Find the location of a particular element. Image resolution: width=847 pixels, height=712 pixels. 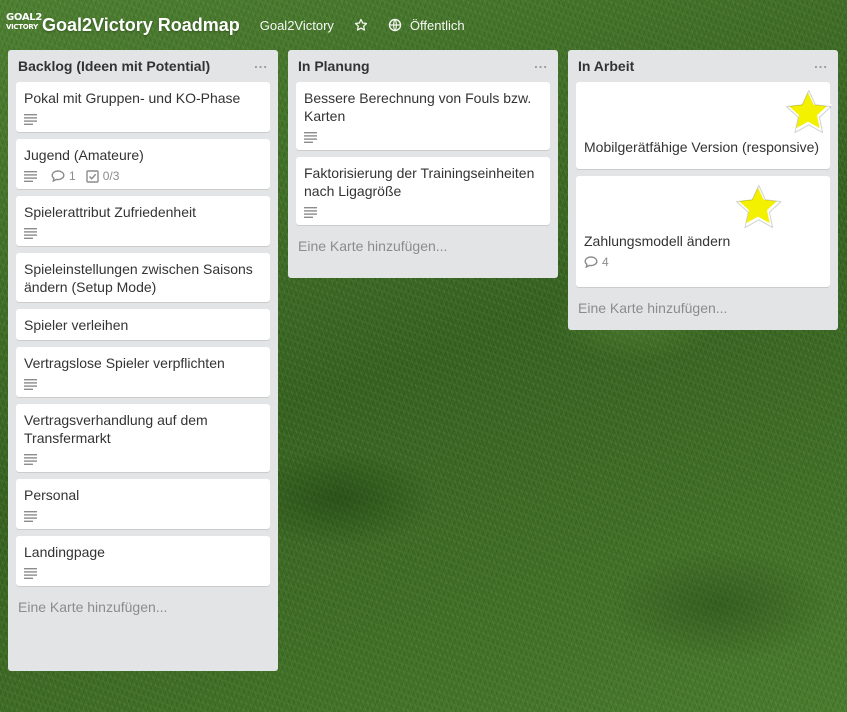

list-title: Backlog (Ideen mit Potential) is located at coordinates (114, 70).